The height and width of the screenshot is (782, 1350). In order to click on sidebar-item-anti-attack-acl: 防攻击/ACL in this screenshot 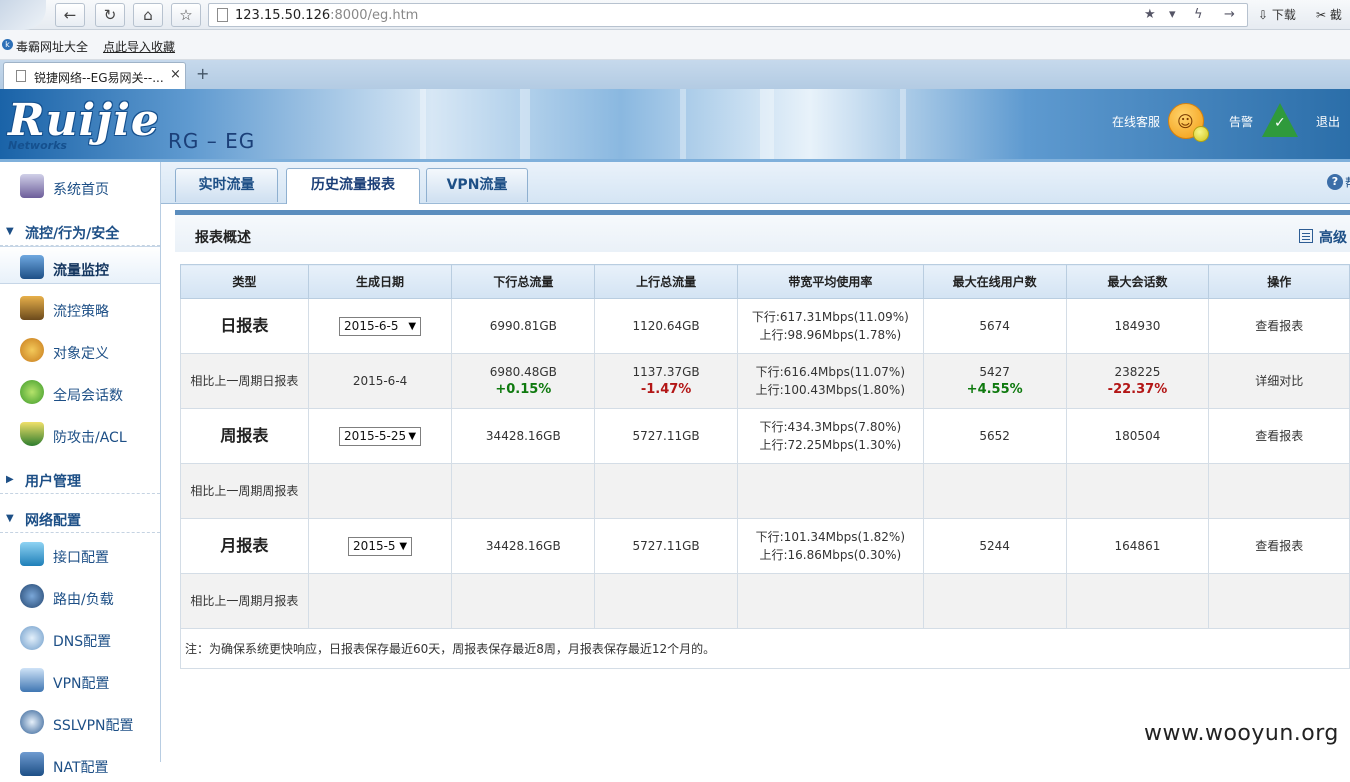, I will do `click(80, 433)`.